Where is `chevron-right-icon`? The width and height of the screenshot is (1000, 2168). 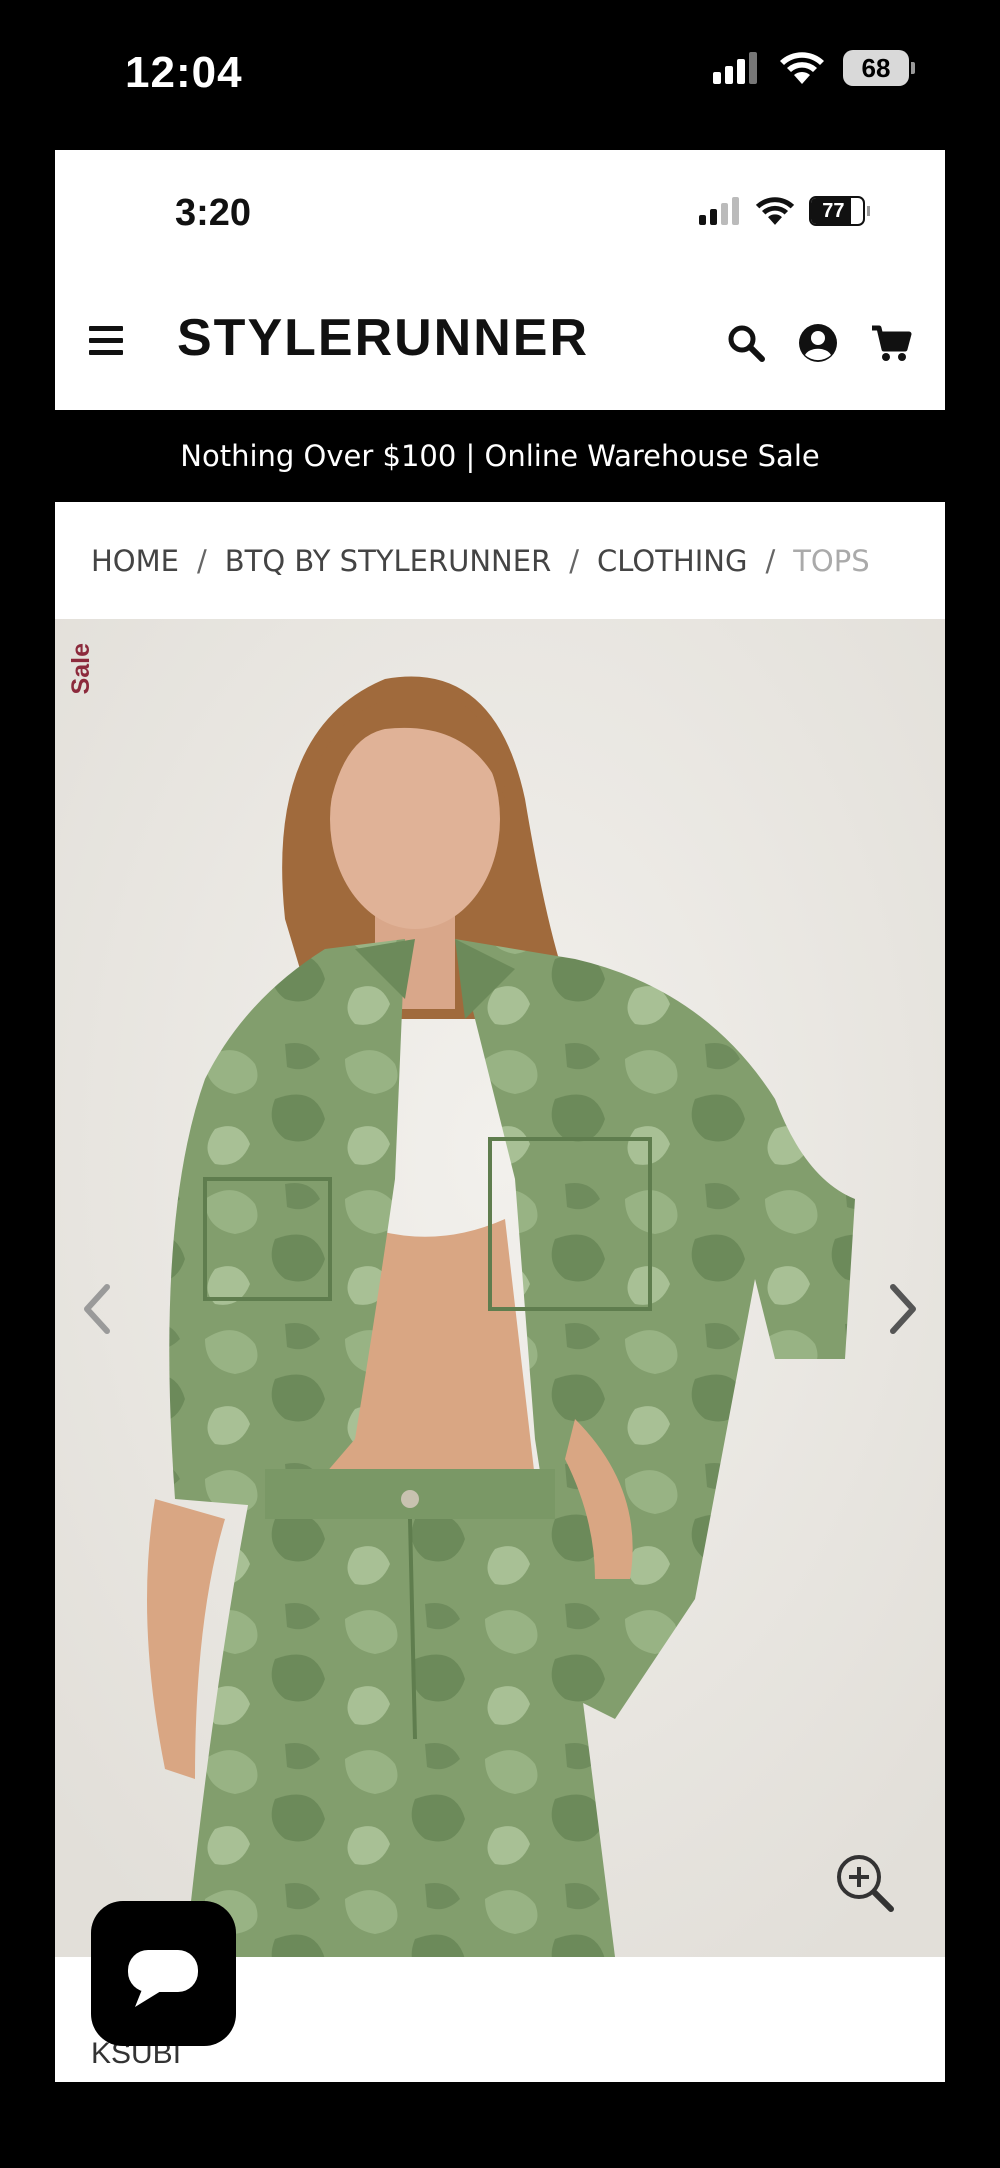
chevron-right-icon is located at coordinates (903, 1309).